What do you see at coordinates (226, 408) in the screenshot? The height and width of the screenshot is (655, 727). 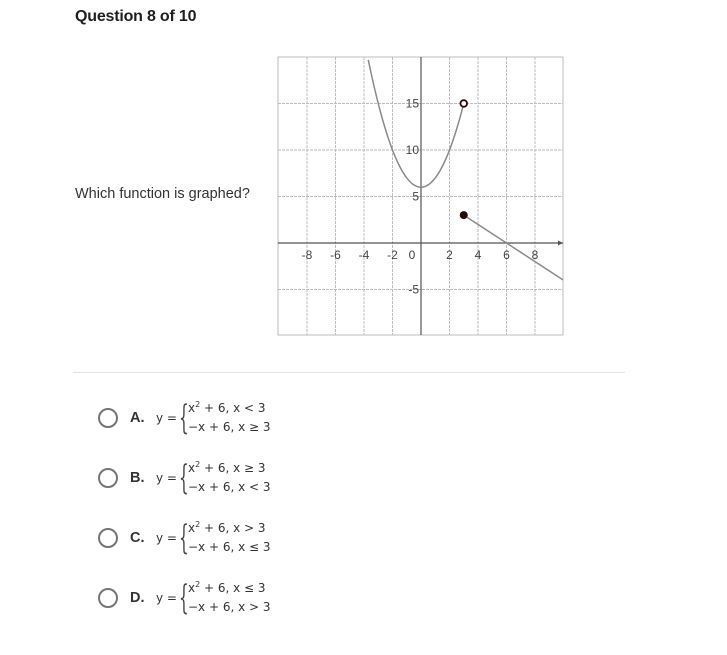 I see `case-1: x2 + 6, x < 3` at bounding box center [226, 408].